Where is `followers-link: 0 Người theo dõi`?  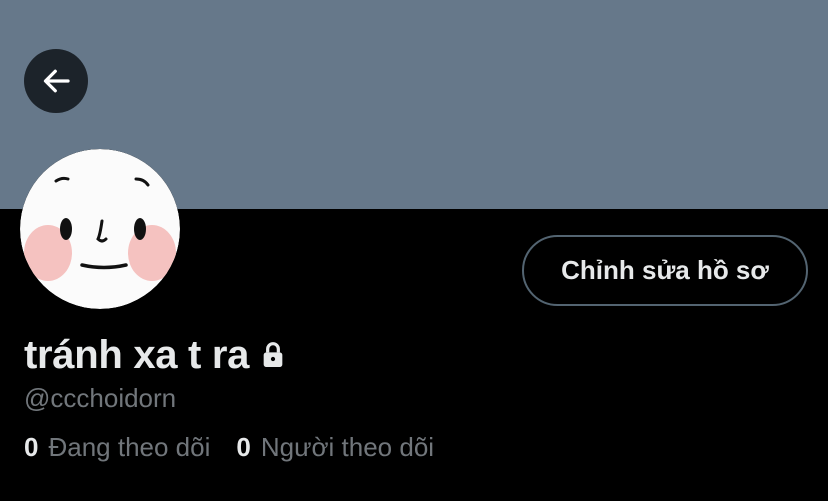 followers-link: 0 Người theo dõi is located at coordinates (335, 447).